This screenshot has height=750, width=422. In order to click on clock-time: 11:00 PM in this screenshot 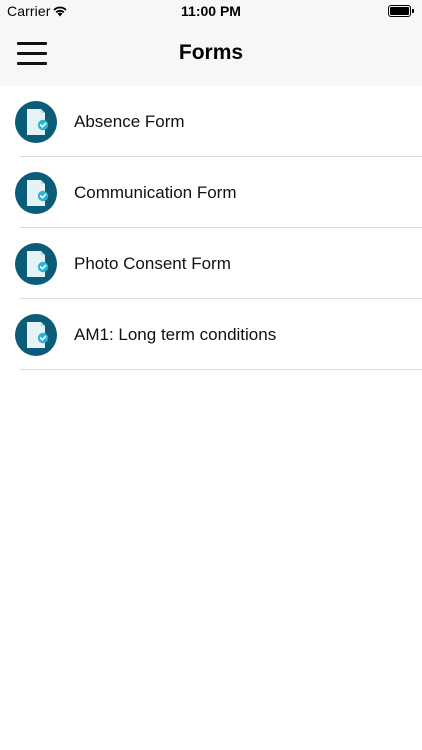, I will do `click(211, 11)`.